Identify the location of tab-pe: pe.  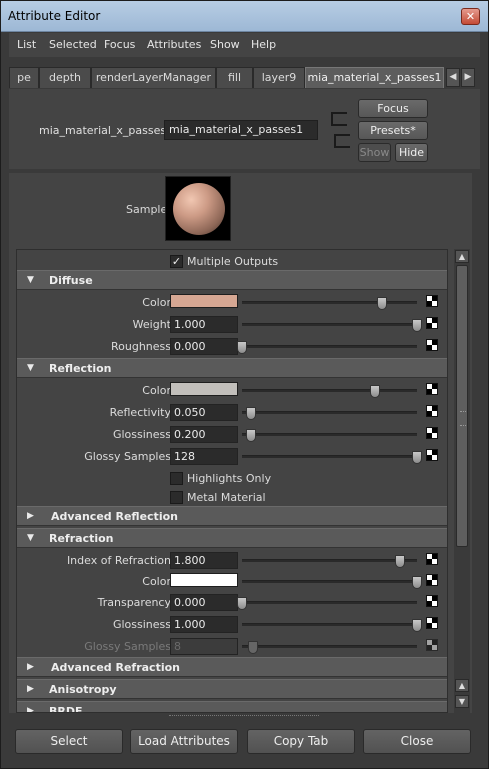
(24, 77).